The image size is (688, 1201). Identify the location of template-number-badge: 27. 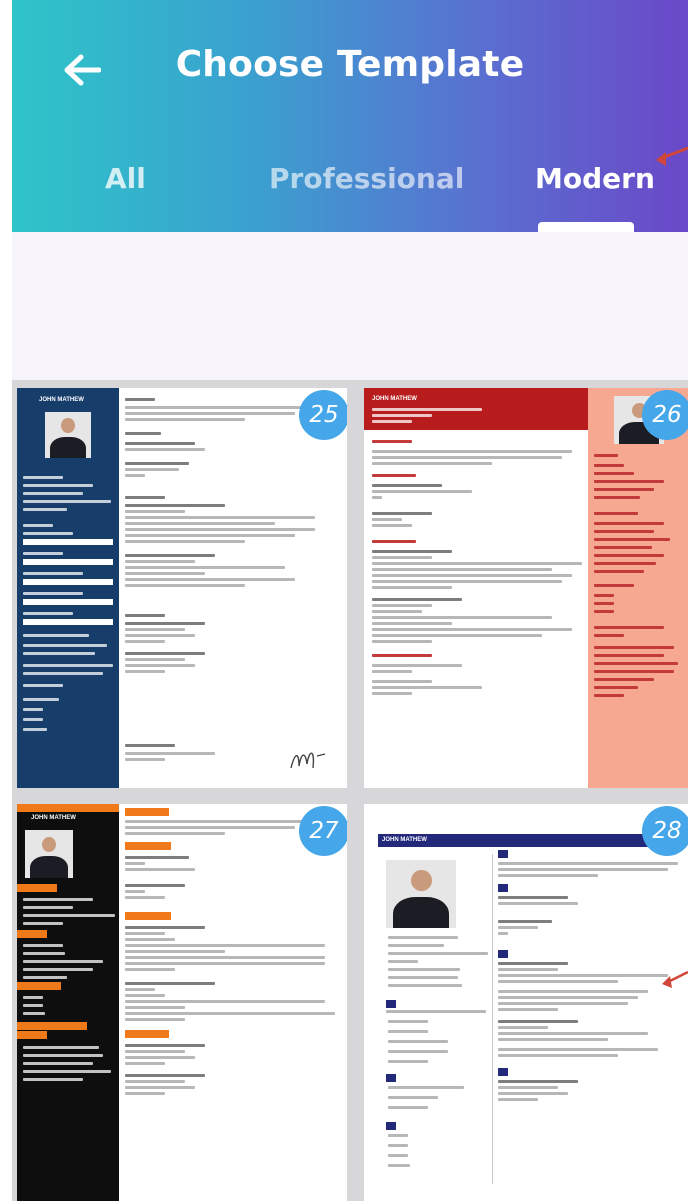
(323, 831).